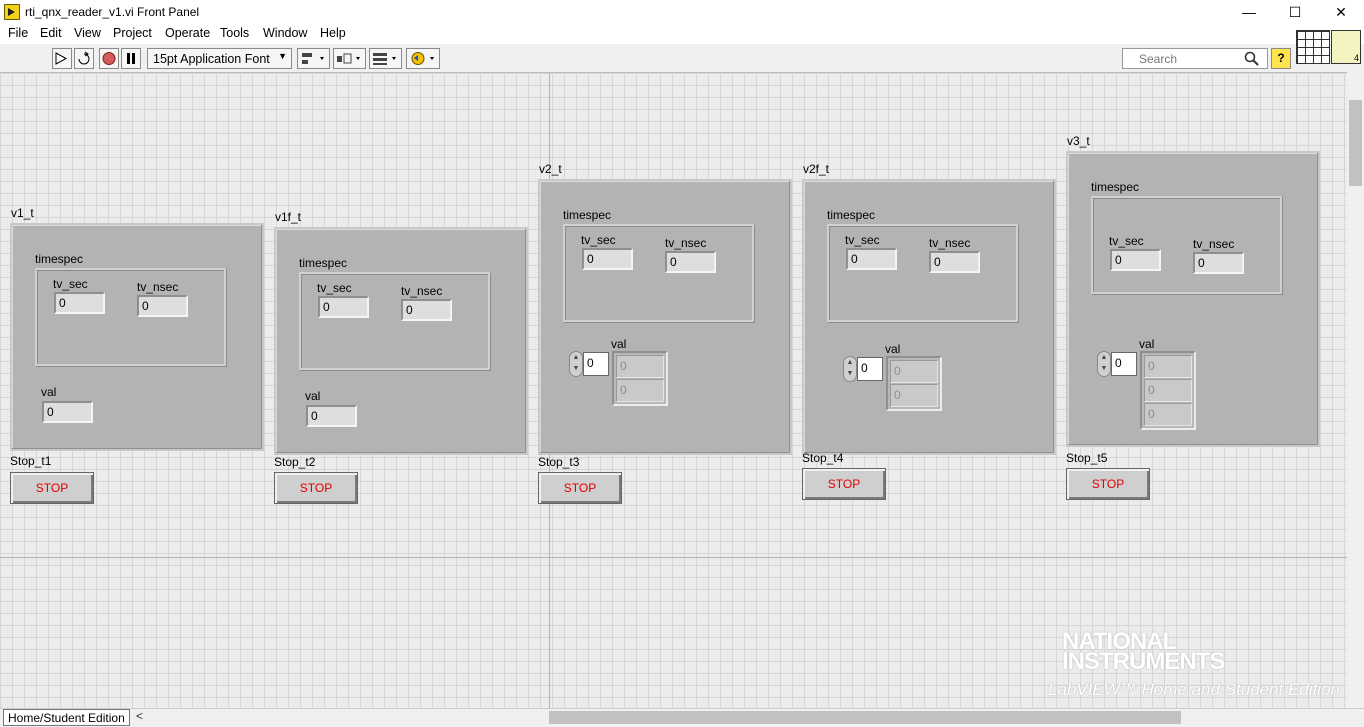 Image resolution: width=1364 pixels, height=727 pixels. What do you see at coordinates (1295, 12) in the screenshot?
I see `maximize-button: ☐` at bounding box center [1295, 12].